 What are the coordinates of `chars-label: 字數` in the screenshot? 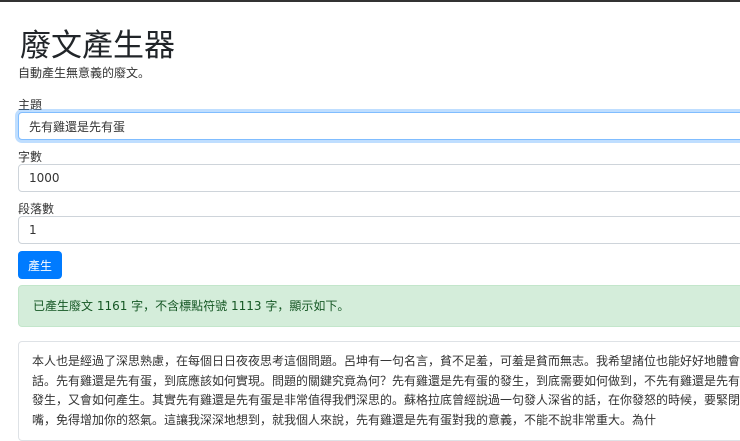 It's located at (30, 157).